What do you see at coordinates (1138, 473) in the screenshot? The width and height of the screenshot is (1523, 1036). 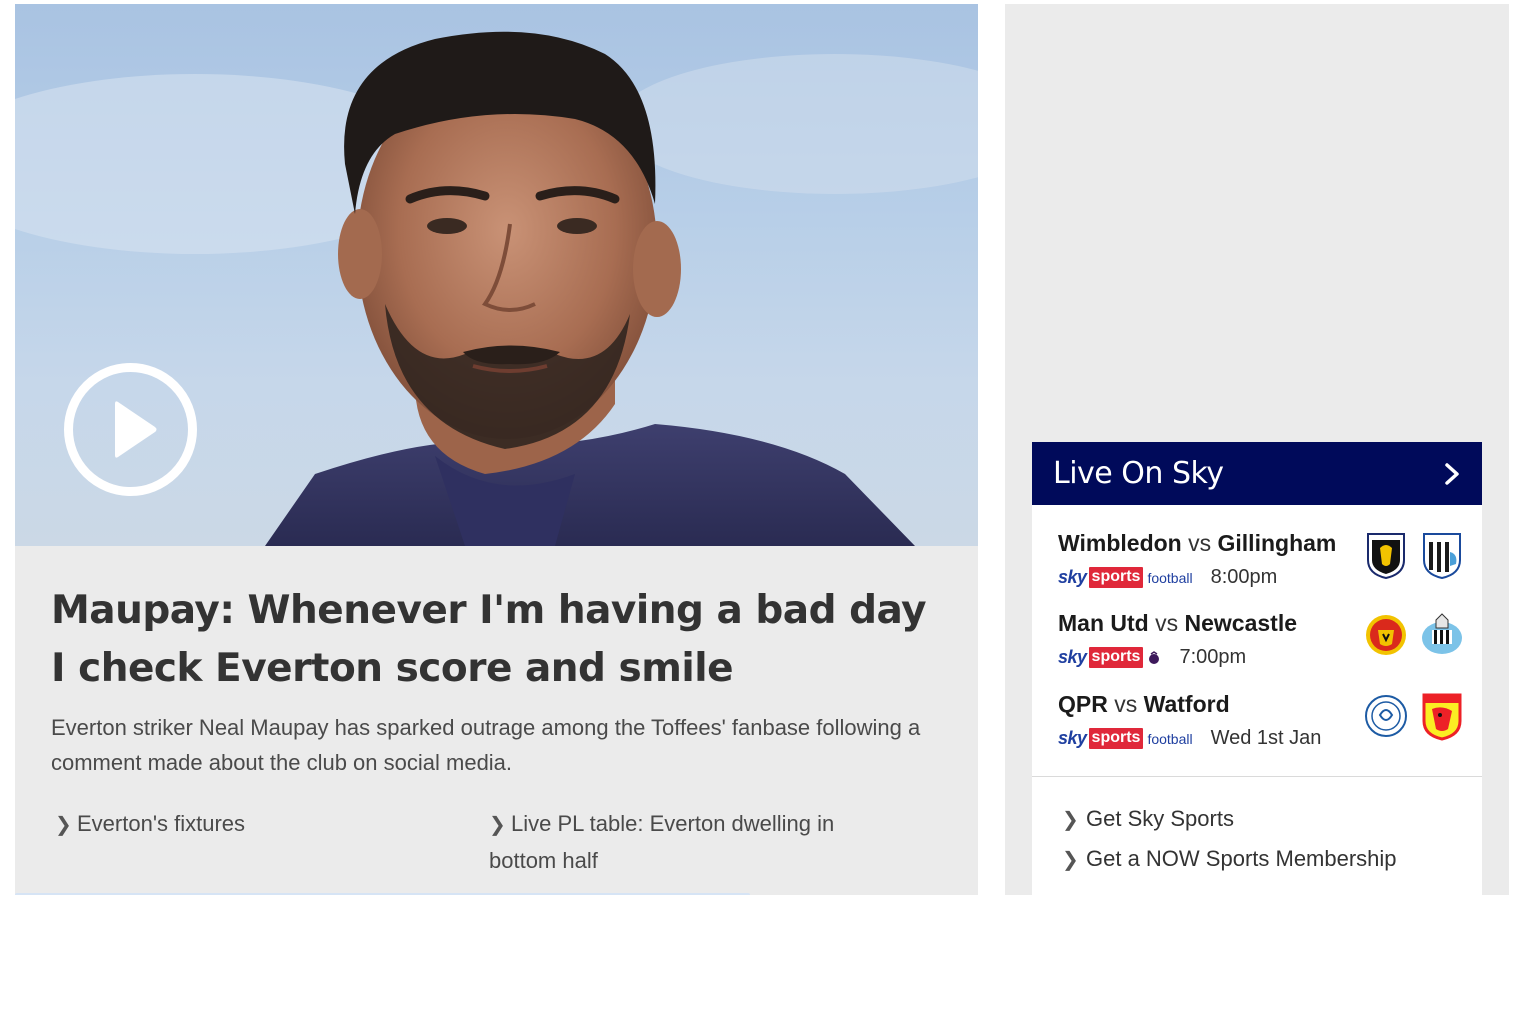 I see `live-on-sky-title: Live On Sky` at bounding box center [1138, 473].